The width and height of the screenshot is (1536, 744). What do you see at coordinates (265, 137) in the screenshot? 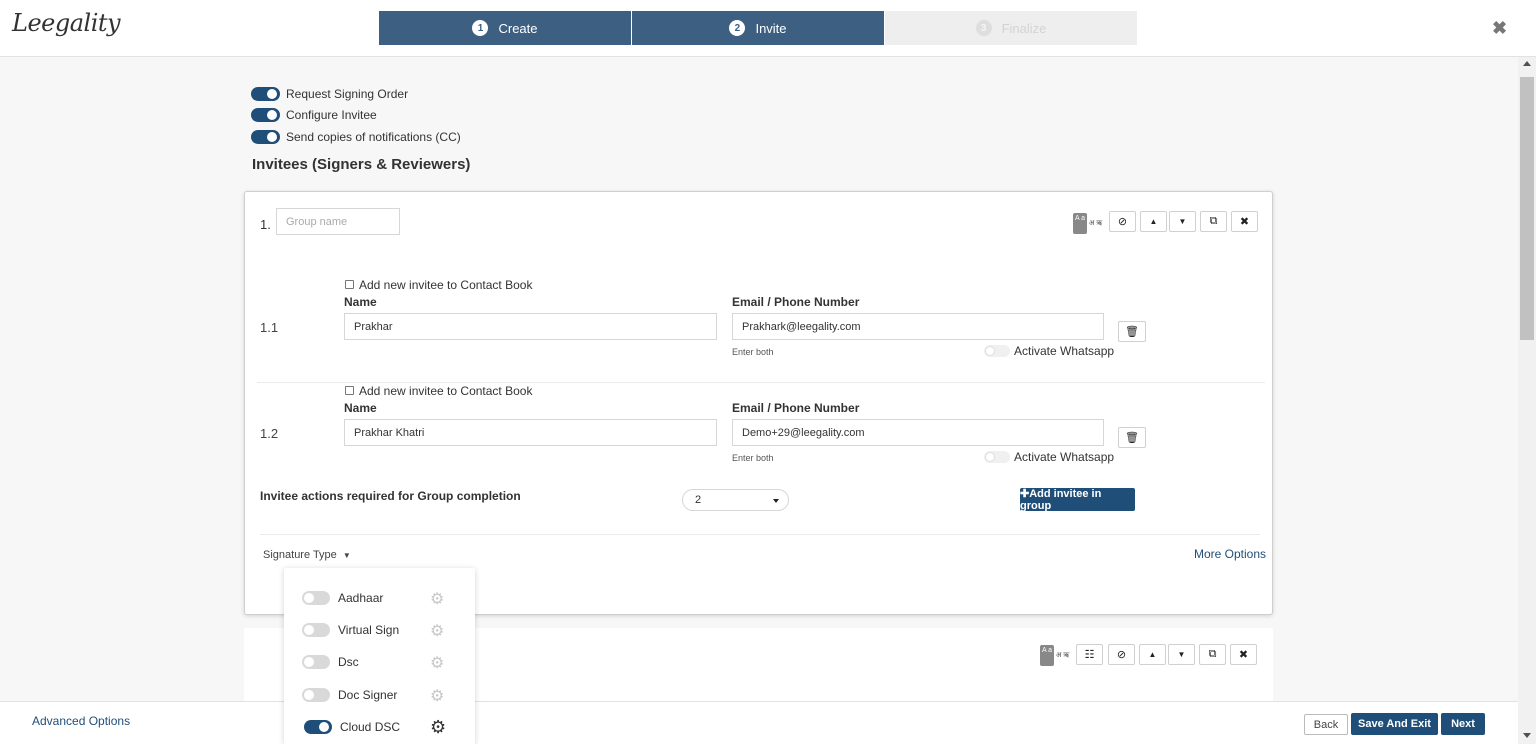
I see `send-copies-toggle` at bounding box center [265, 137].